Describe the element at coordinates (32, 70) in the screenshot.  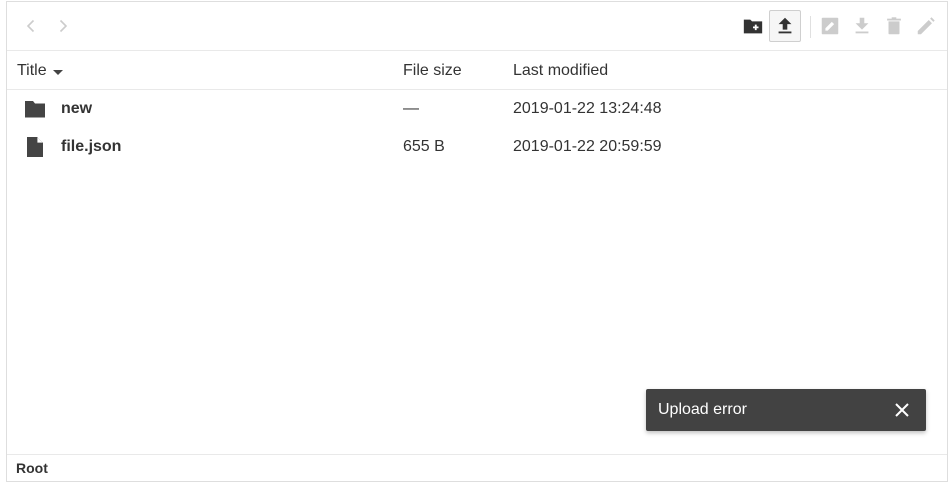
I see `column-title-label: Title` at that location.